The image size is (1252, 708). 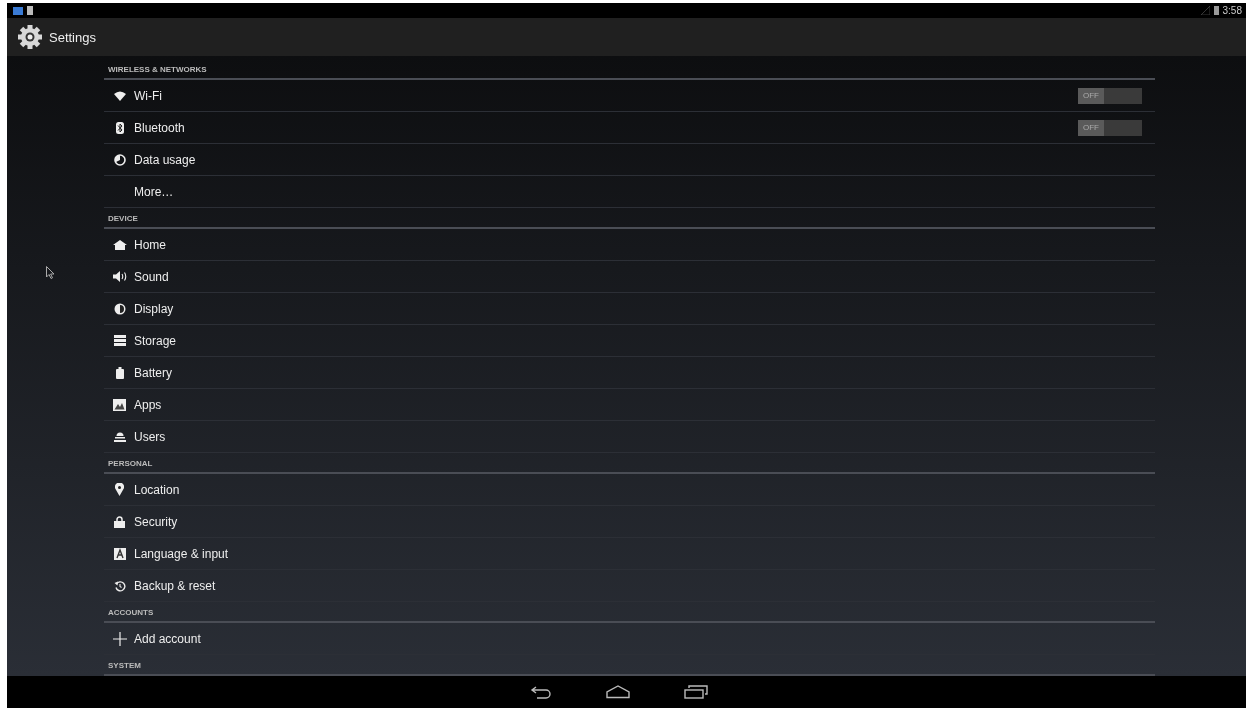 I want to click on back-icon, so click(x=540, y=692).